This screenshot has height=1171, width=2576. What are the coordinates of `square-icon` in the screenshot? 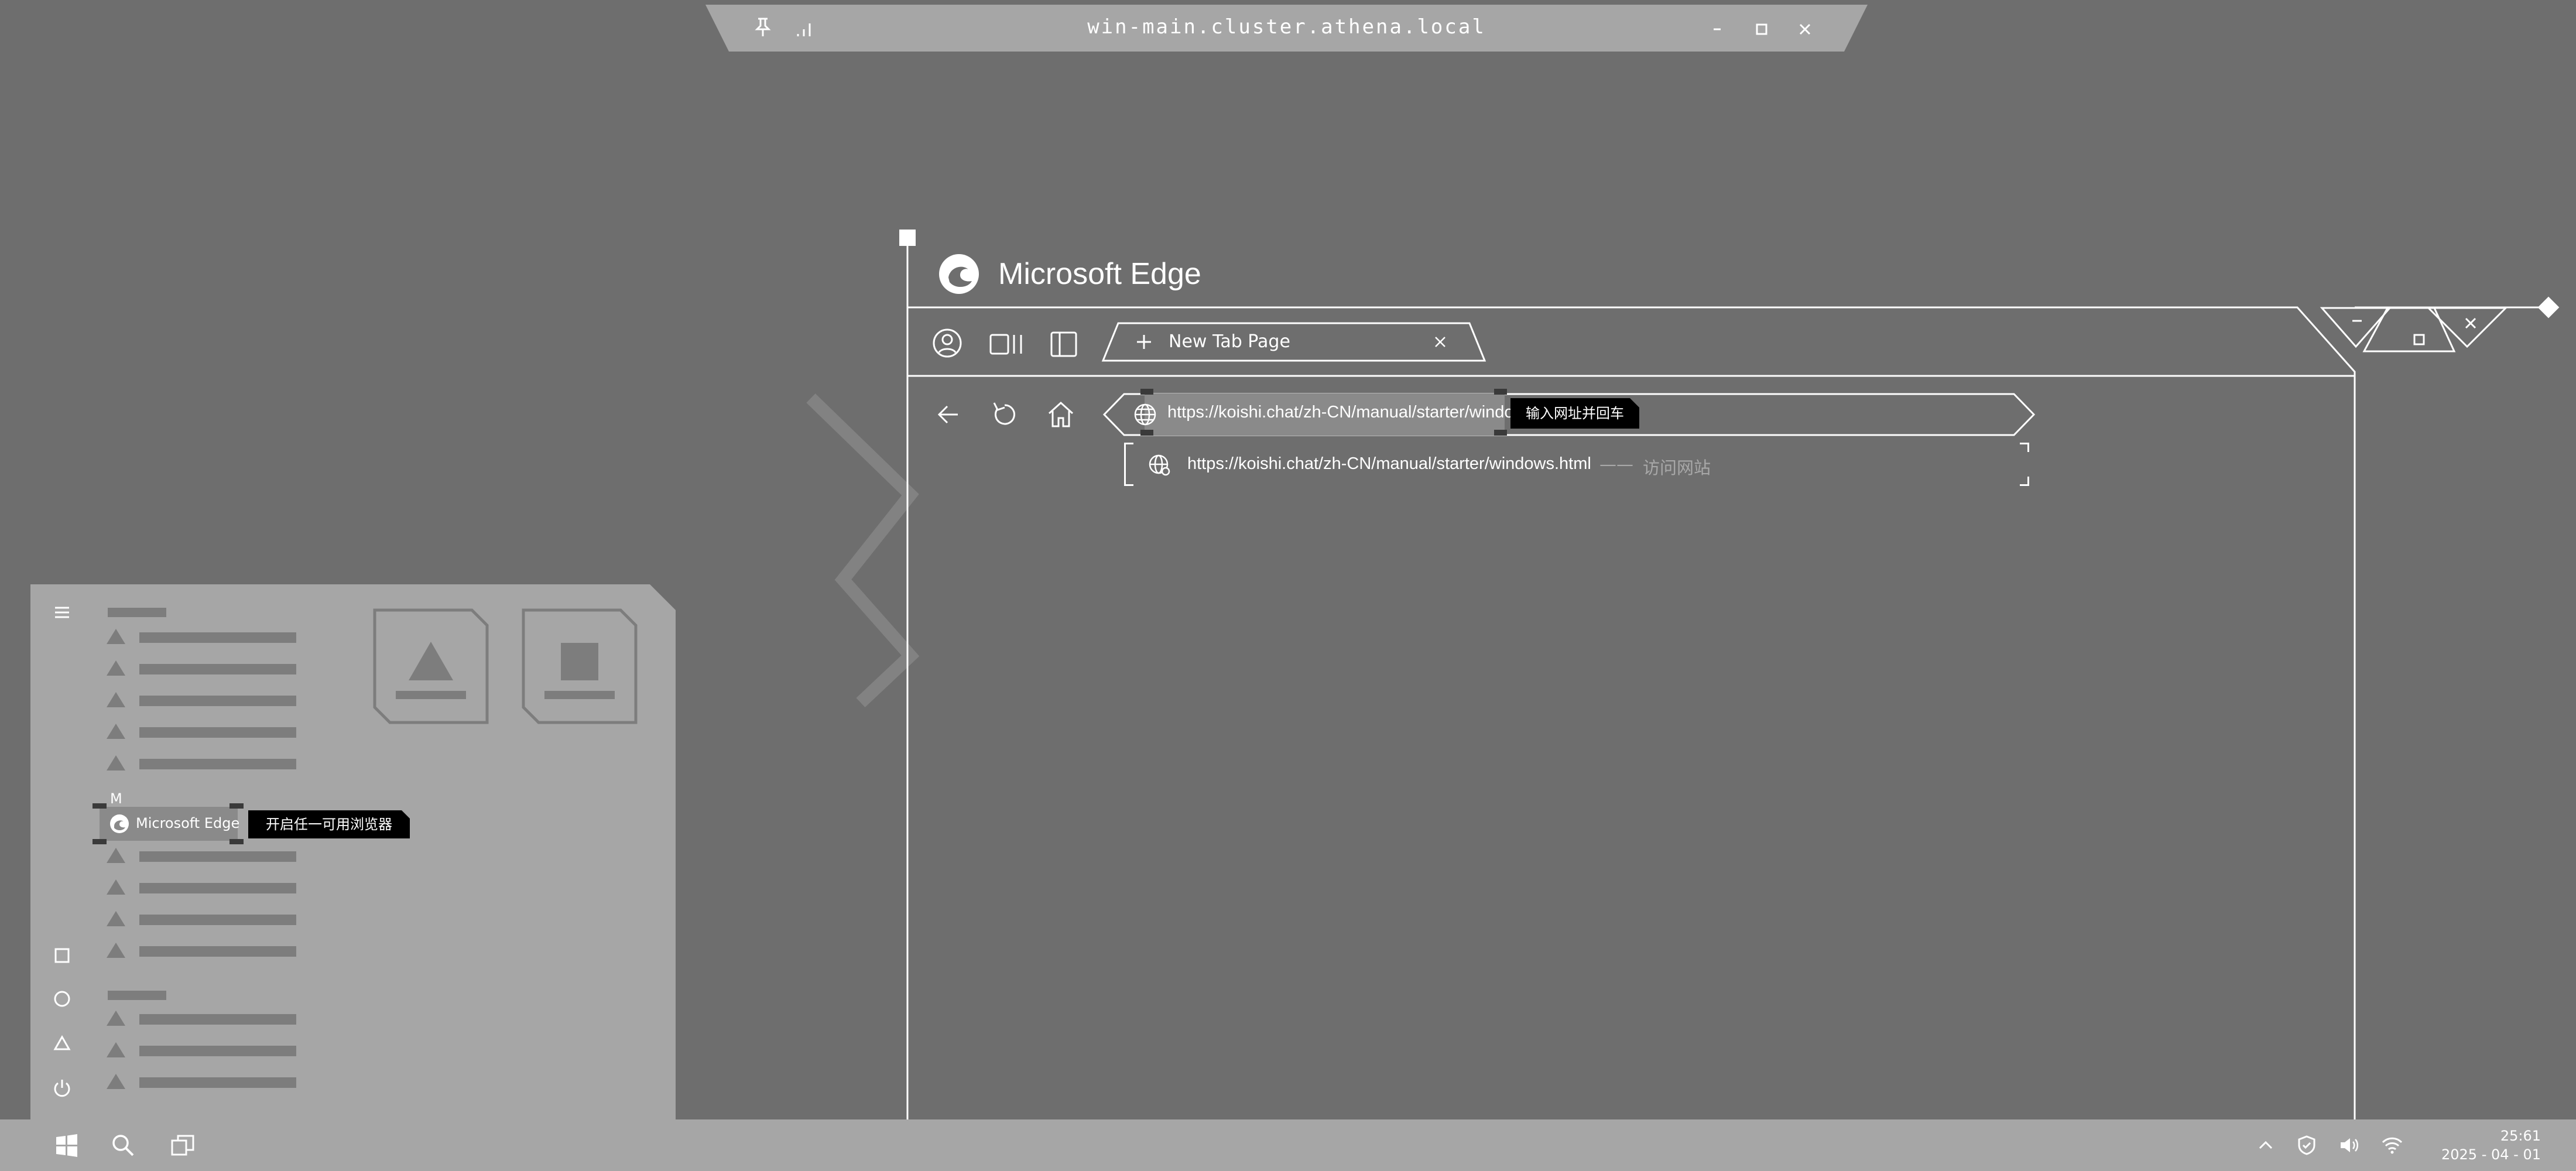 It's located at (62, 955).